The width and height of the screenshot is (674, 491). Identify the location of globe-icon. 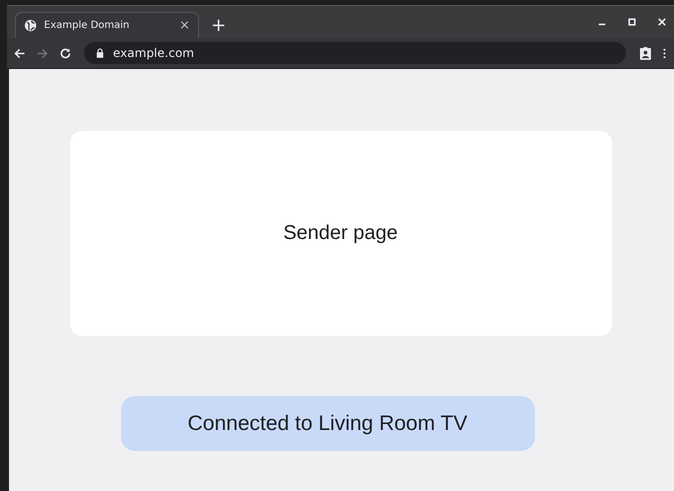
(30, 25).